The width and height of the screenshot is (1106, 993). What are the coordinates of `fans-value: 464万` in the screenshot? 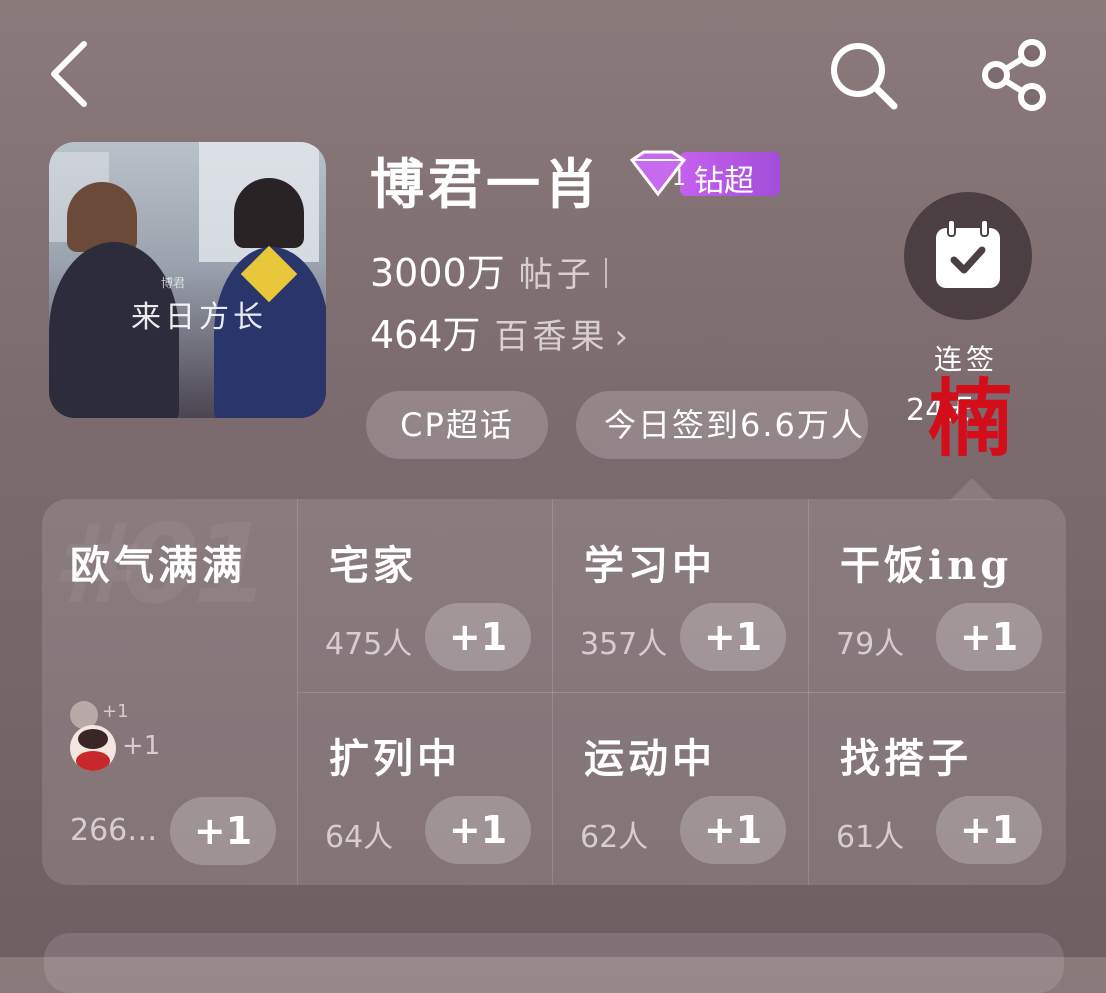 It's located at (425, 335).